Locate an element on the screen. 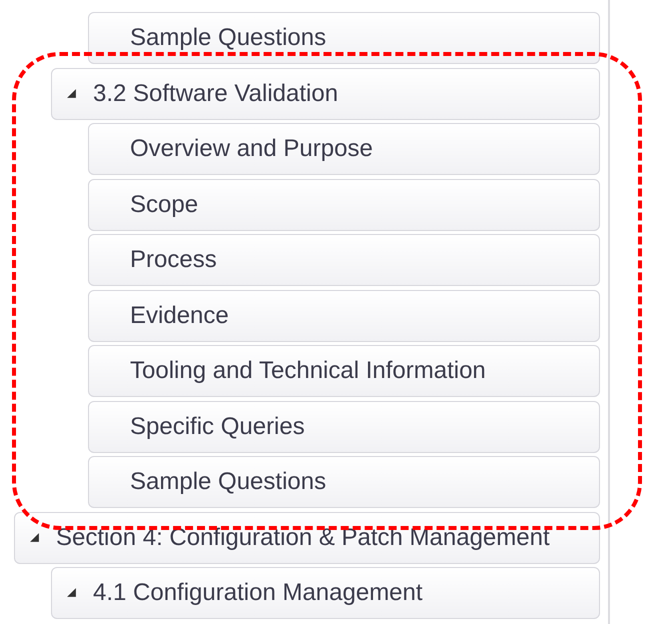 This screenshot has width=648, height=624. tree-item: 3.2 Software Validation is located at coordinates (325, 94).